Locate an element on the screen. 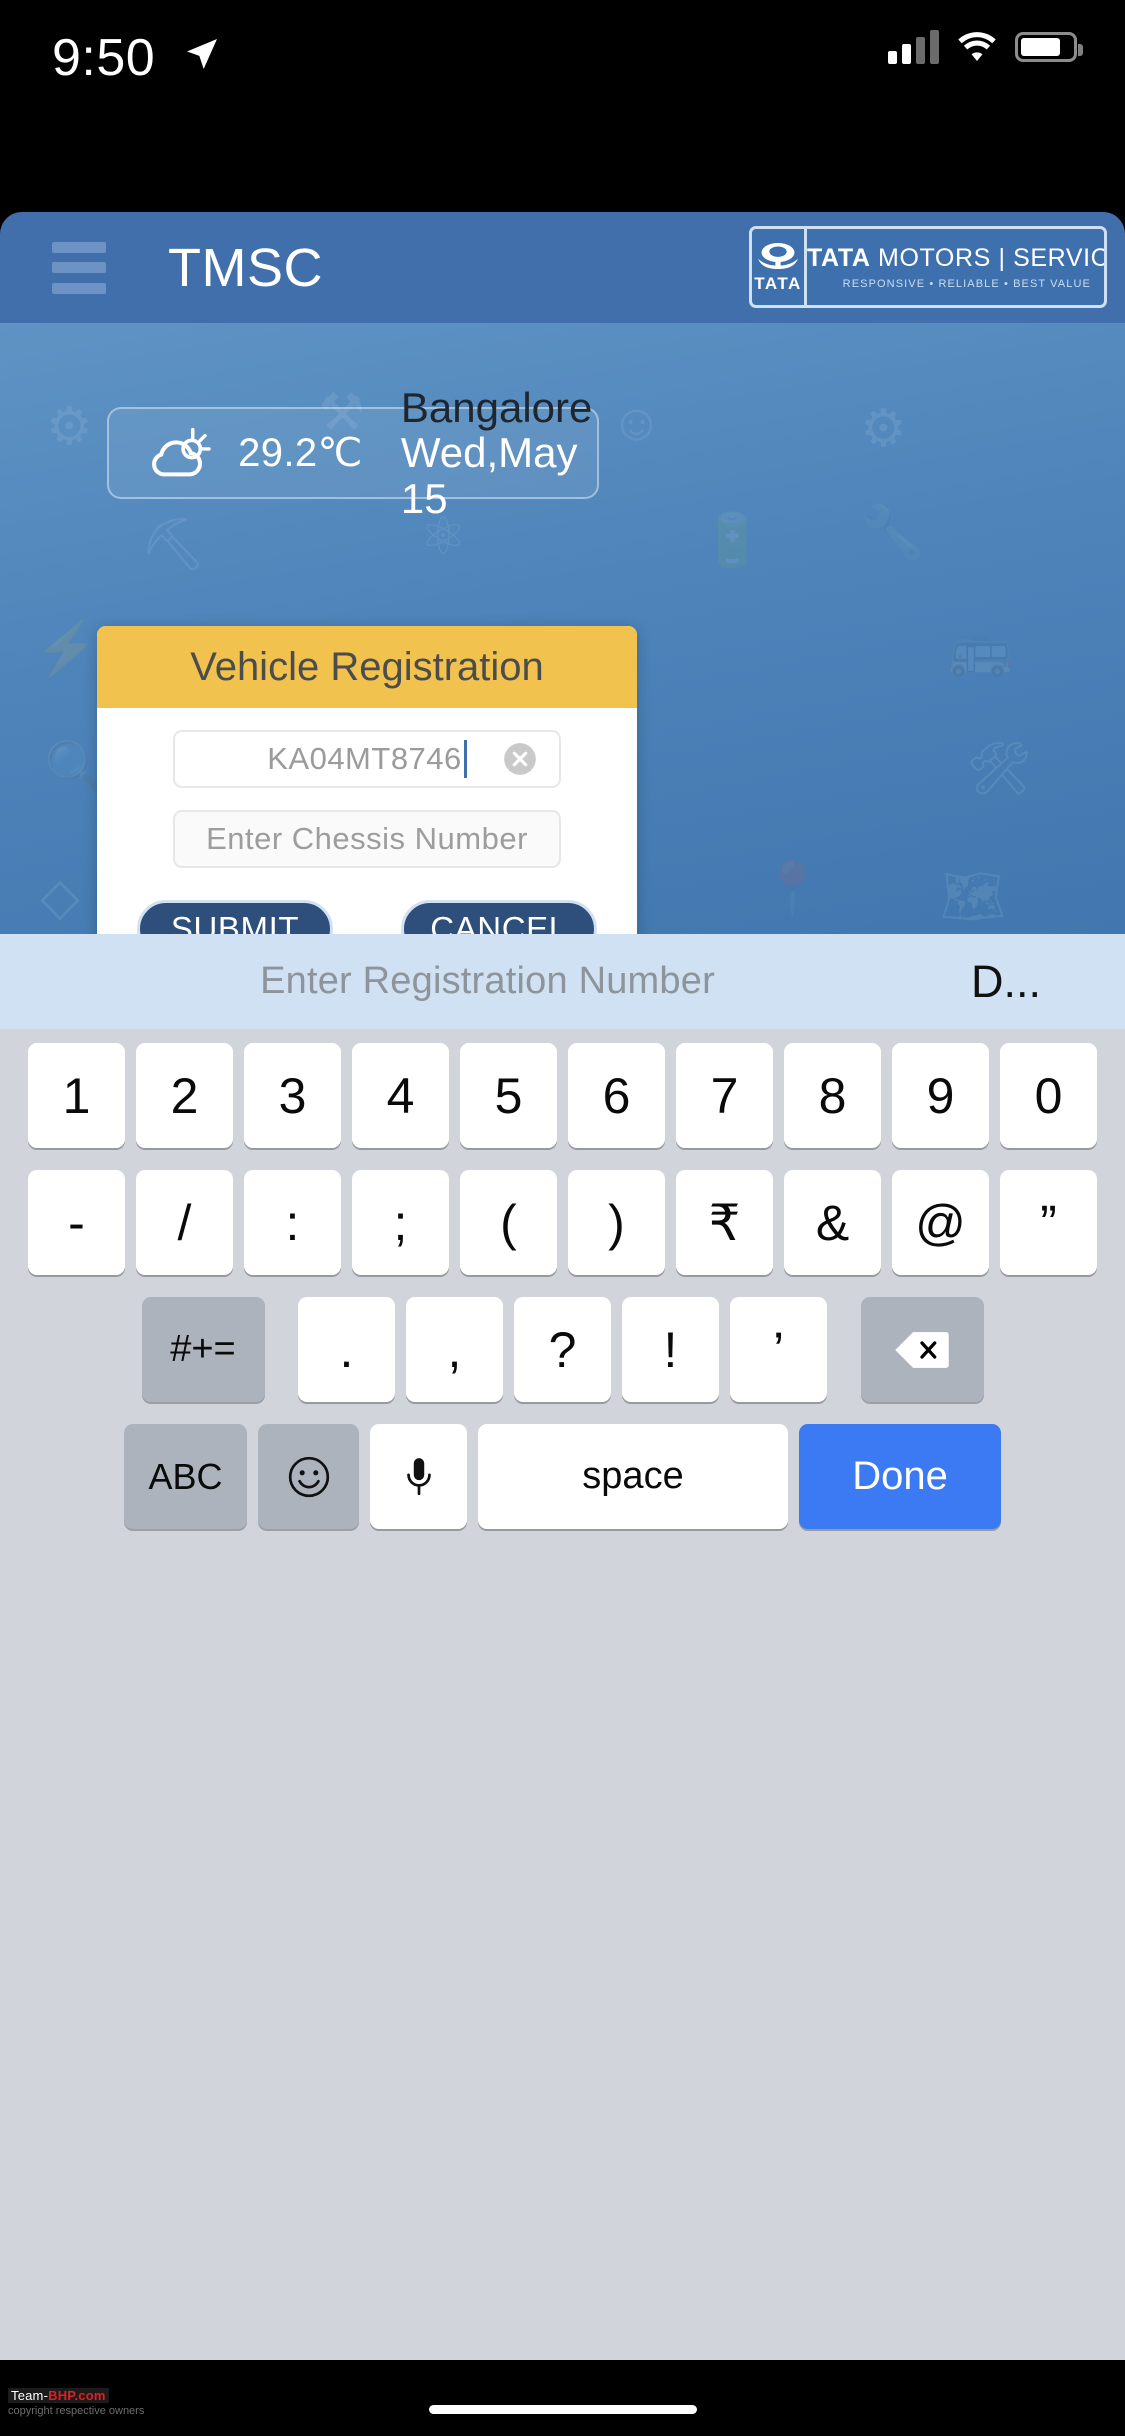  status-bar-indicators is located at coordinates (985, 47).